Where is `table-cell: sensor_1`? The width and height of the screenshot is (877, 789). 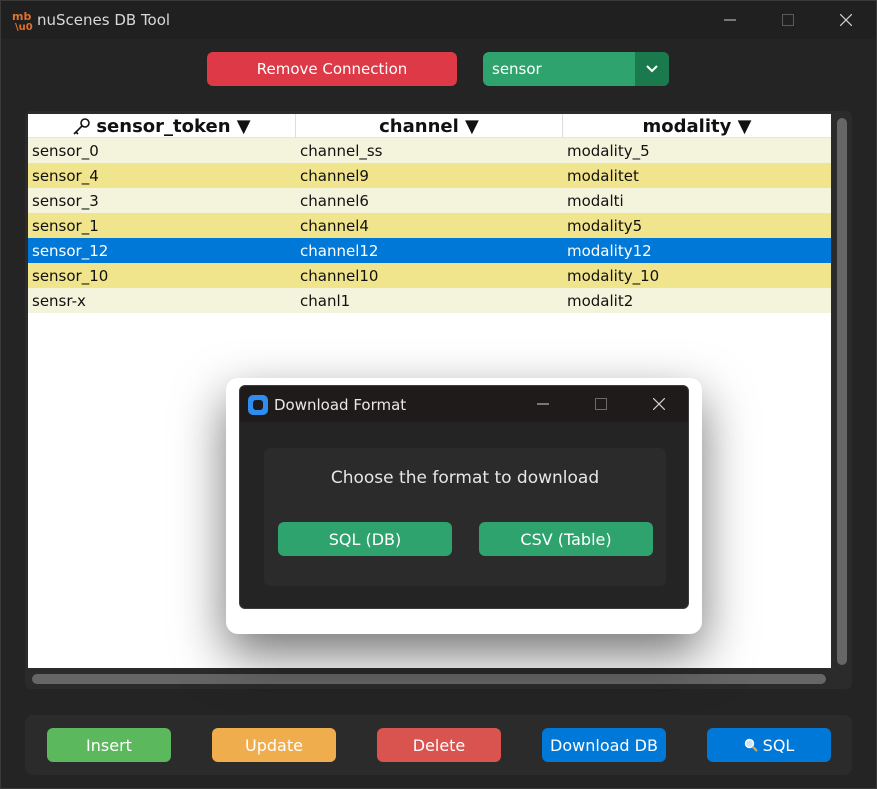 table-cell: sensor_1 is located at coordinates (65, 225).